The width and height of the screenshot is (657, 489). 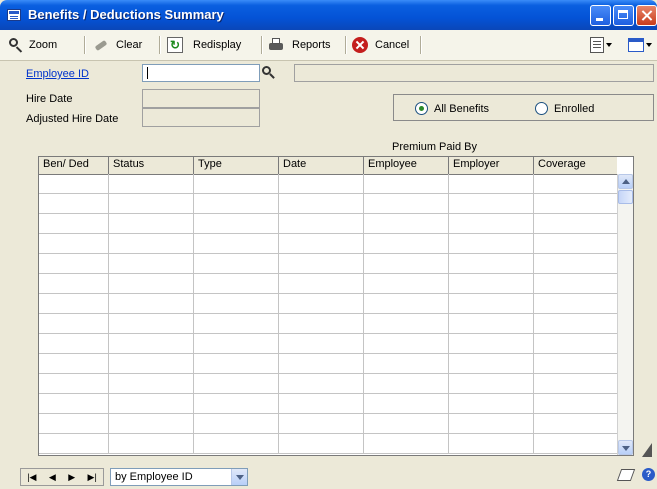 I want to click on clear-button: Clear, so click(x=117, y=45).